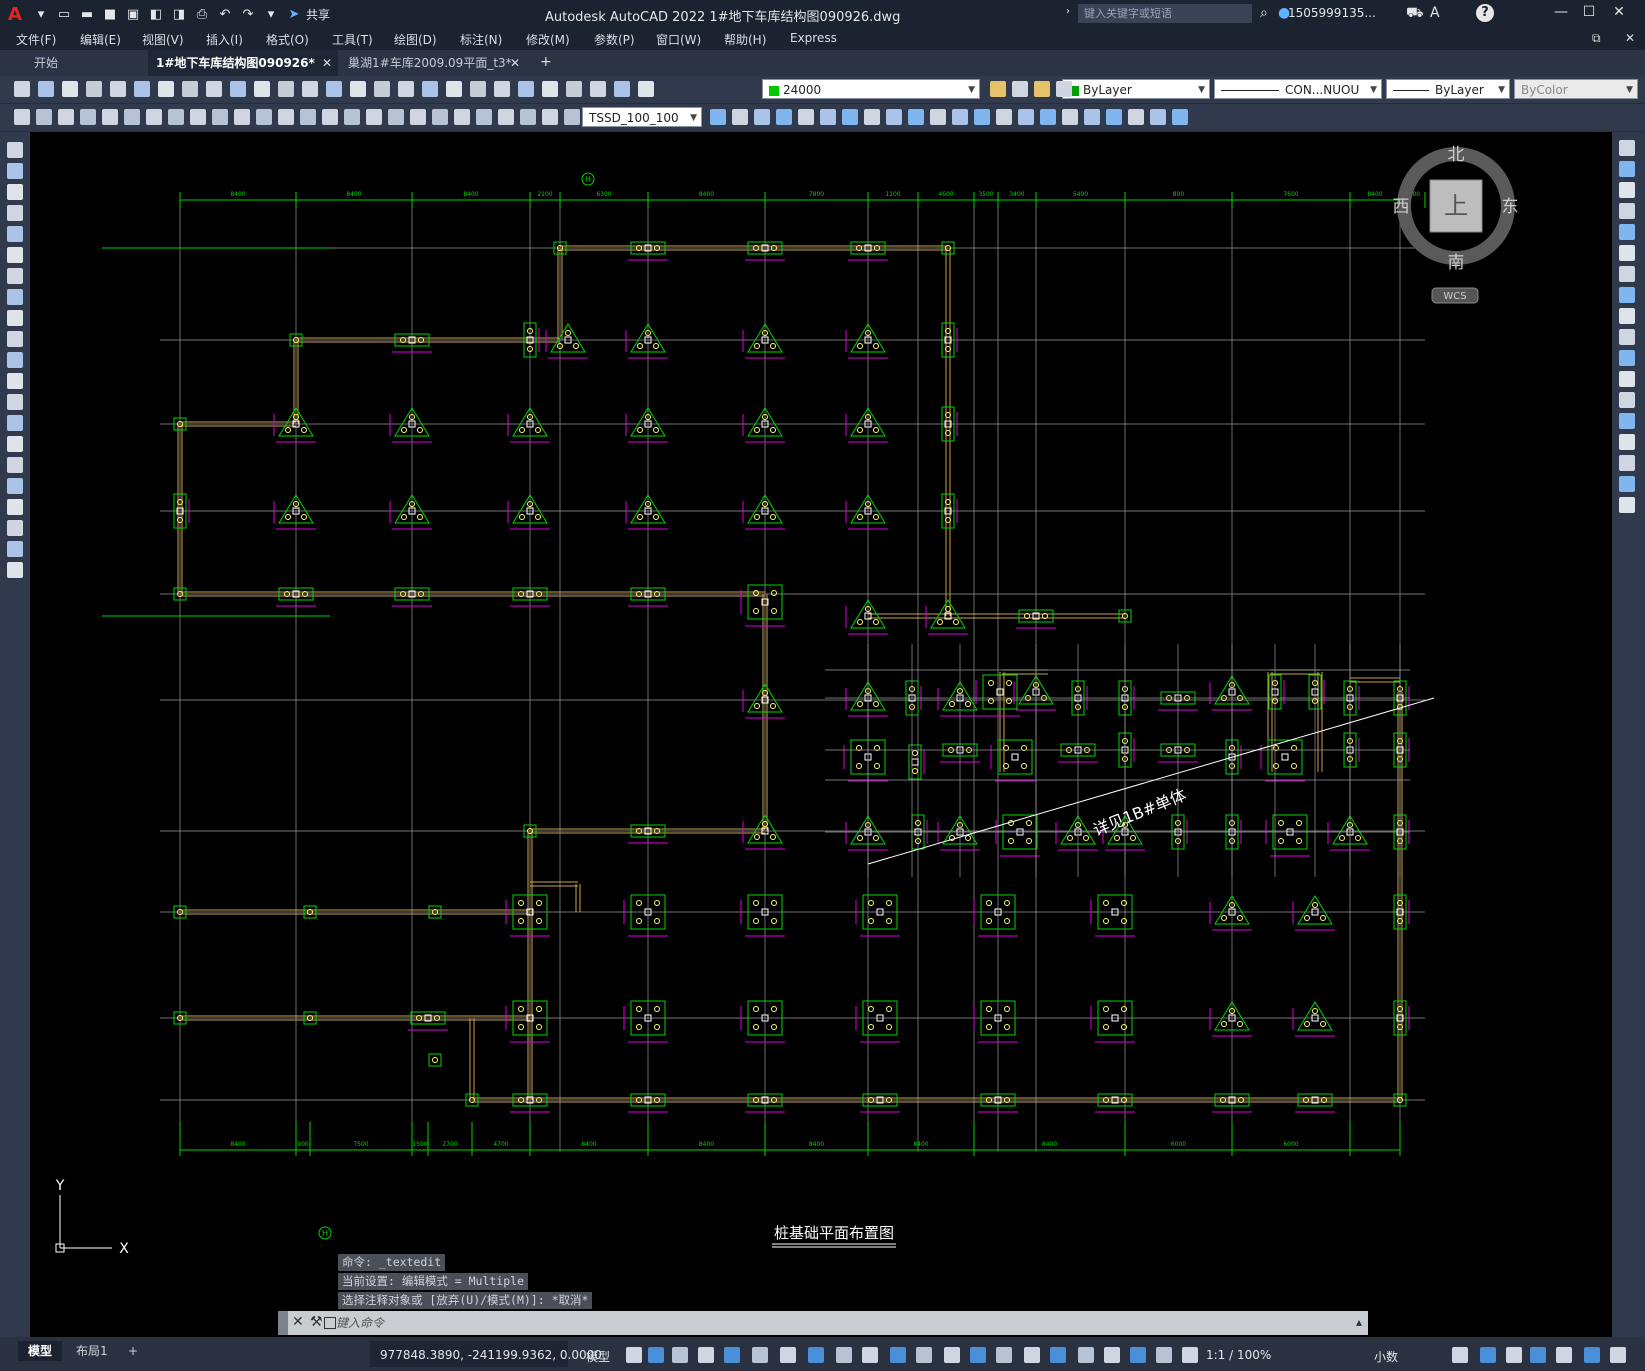 Image resolution: width=1645 pixels, height=1371 pixels. What do you see at coordinates (1627, 316) in the screenshot?
I see `stretch-icon` at bounding box center [1627, 316].